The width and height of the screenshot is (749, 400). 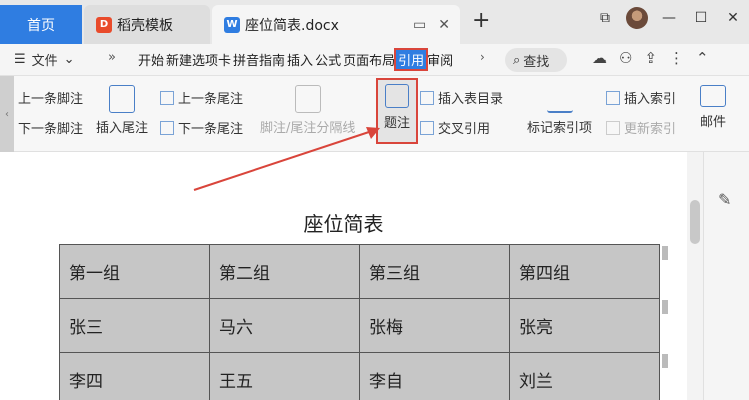 I want to click on minimize-icon: —, so click(x=669, y=18).